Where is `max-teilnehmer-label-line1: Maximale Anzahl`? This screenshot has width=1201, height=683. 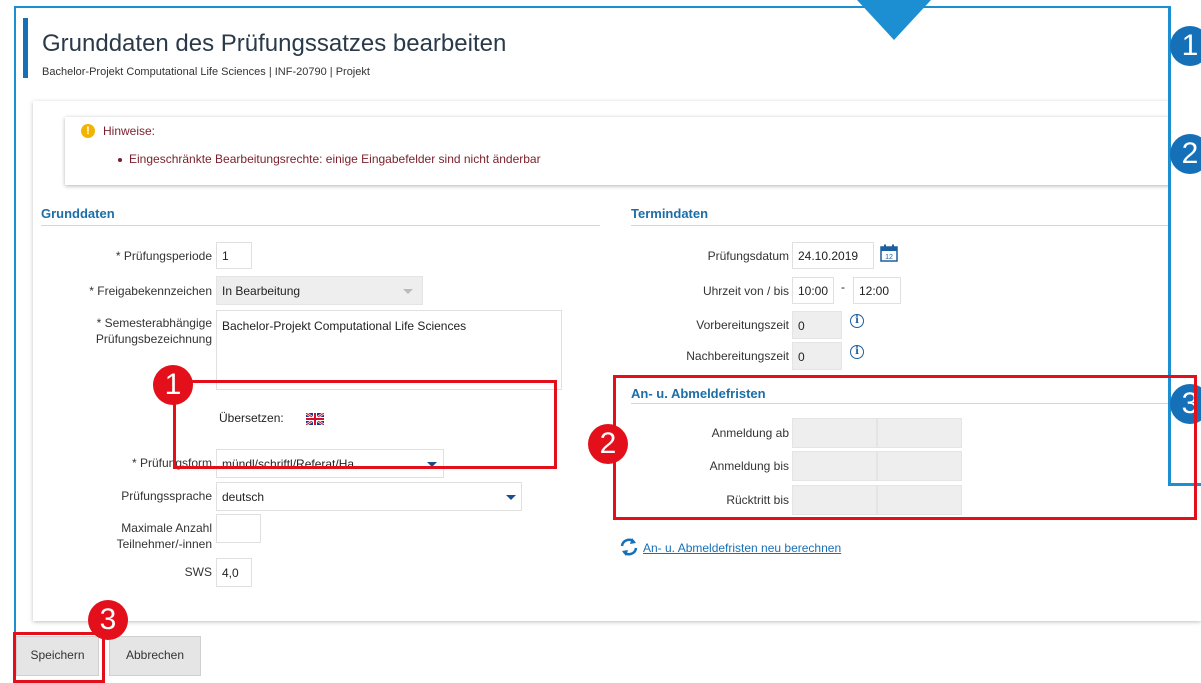 max-teilnehmer-label-line1: Maximale Anzahl is located at coordinates (166, 528).